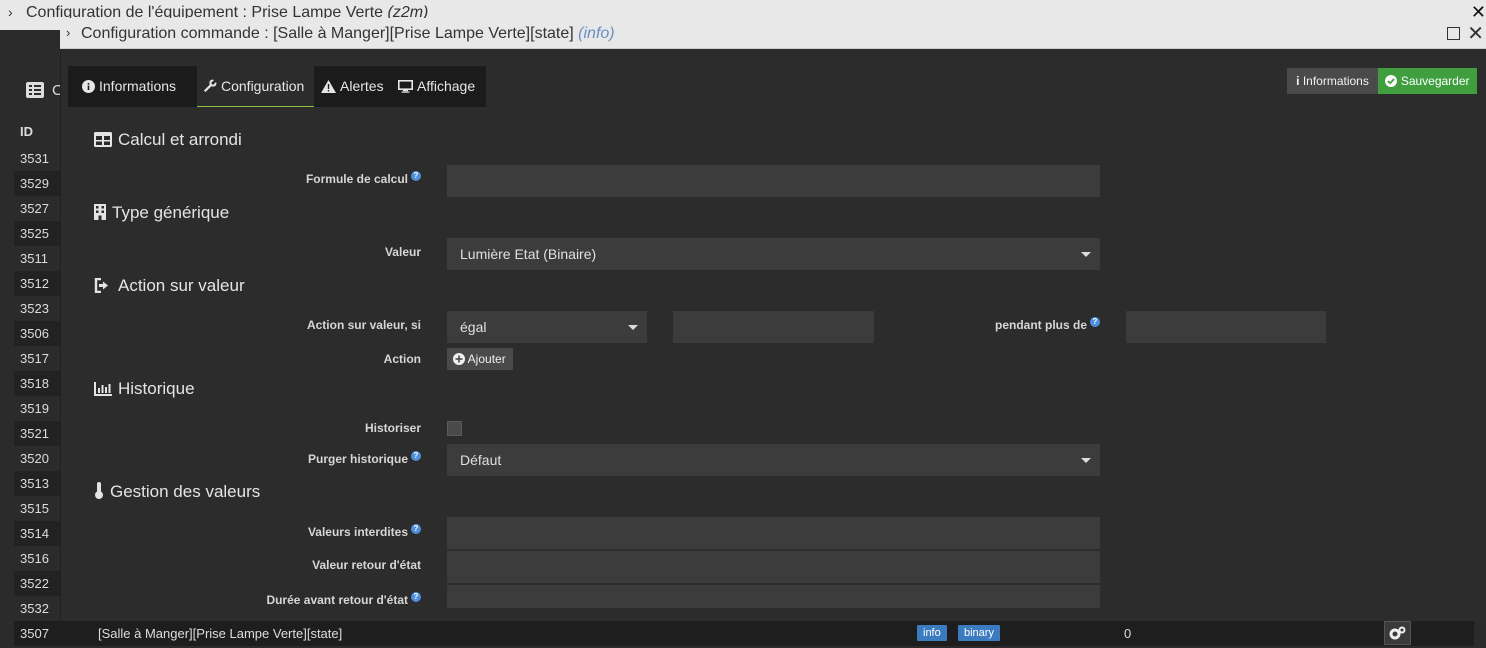 The width and height of the screenshot is (1486, 648). I want to click on compare-value-input, so click(773, 327).